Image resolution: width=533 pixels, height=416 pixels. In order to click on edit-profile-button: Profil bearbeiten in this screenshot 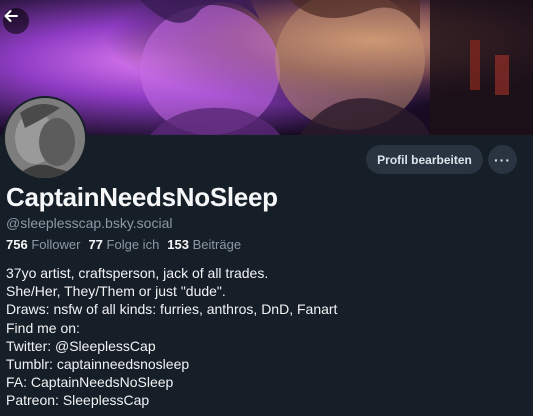, I will do `click(424, 159)`.